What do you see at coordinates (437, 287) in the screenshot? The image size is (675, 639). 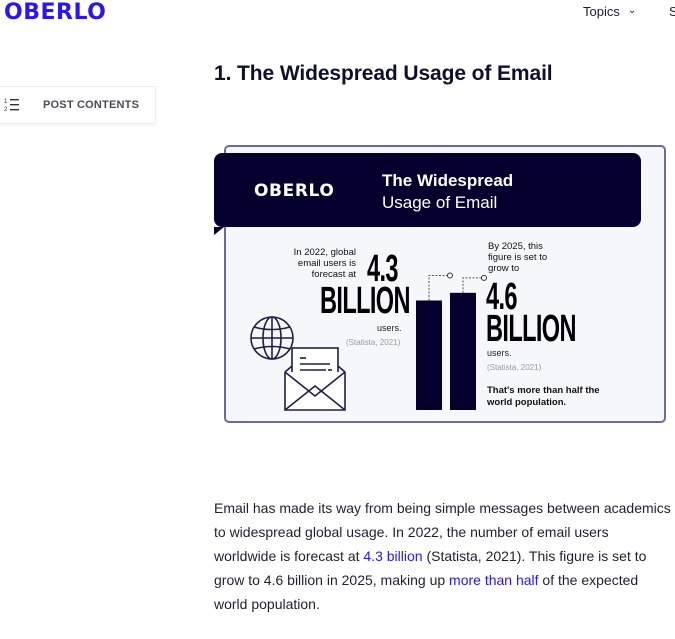 I see `leader-line-2022` at bounding box center [437, 287].